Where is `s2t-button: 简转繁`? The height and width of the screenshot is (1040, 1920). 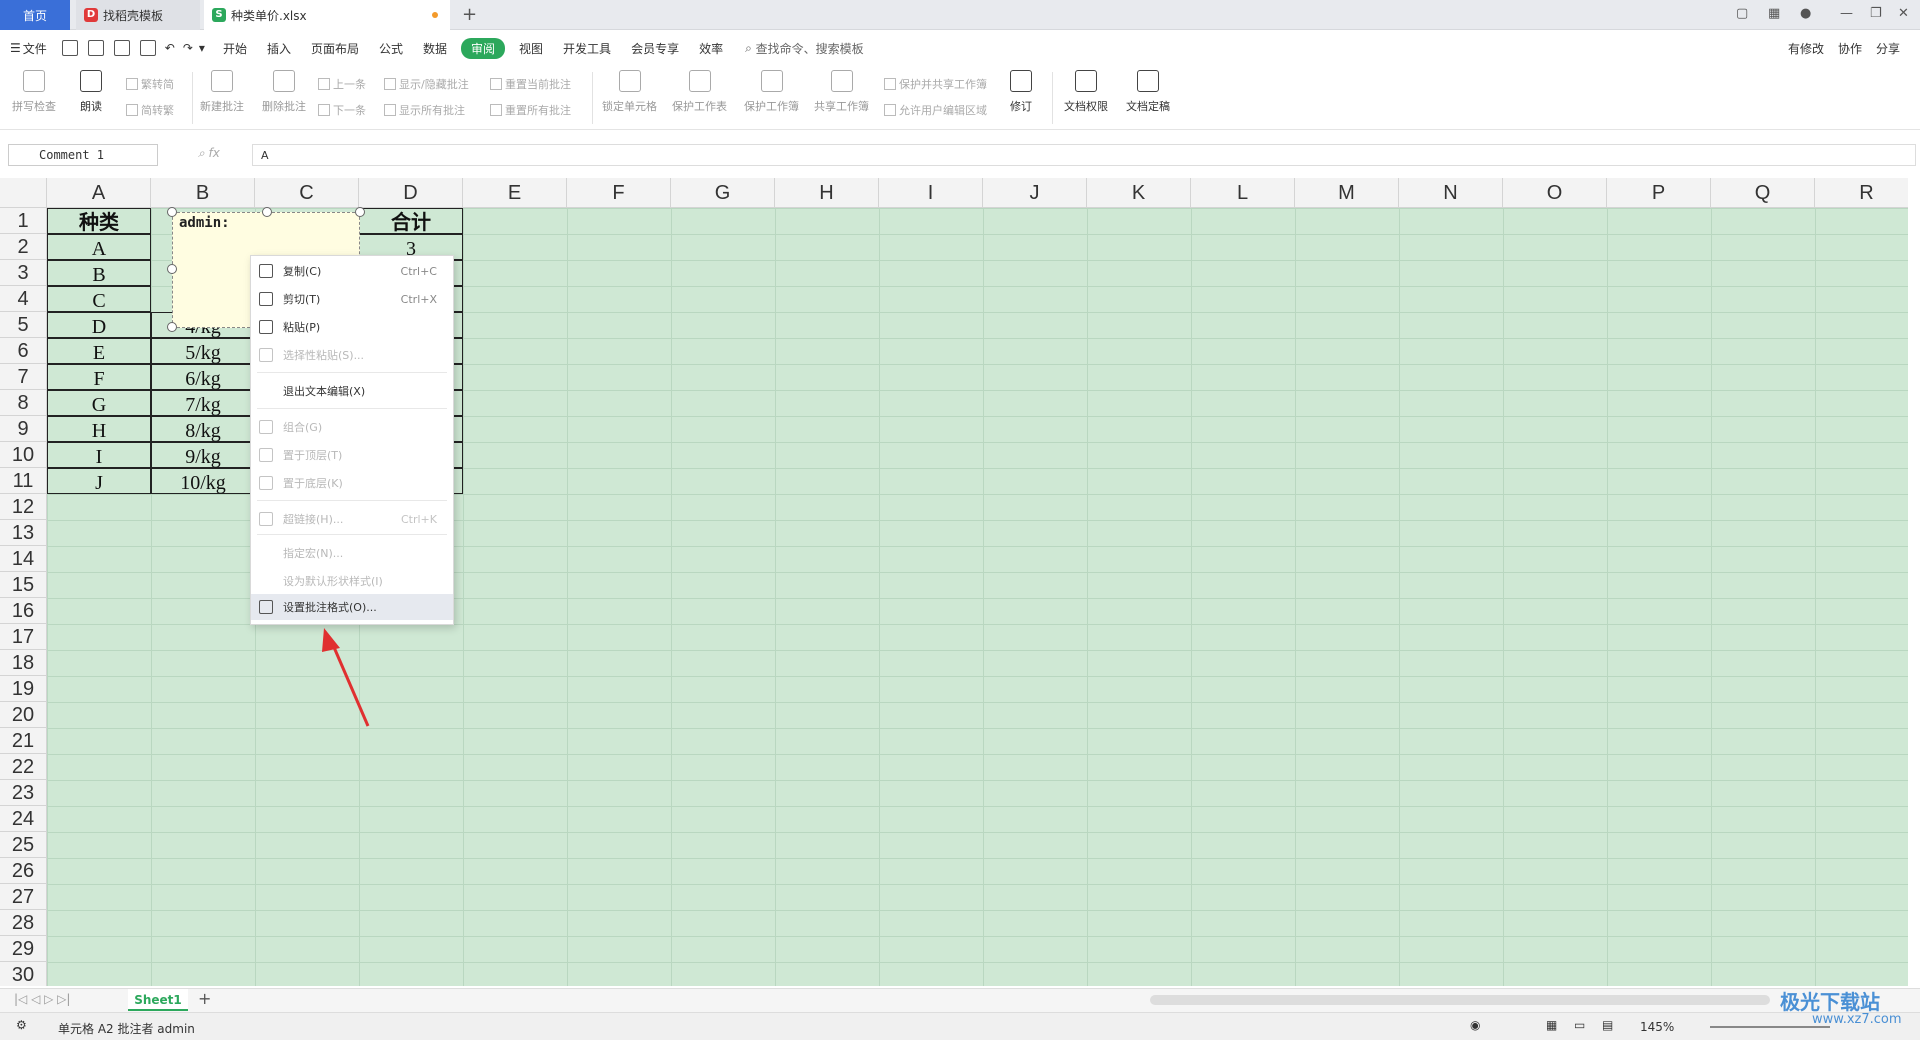
s2t-button: 简转繁 is located at coordinates (150, 110).